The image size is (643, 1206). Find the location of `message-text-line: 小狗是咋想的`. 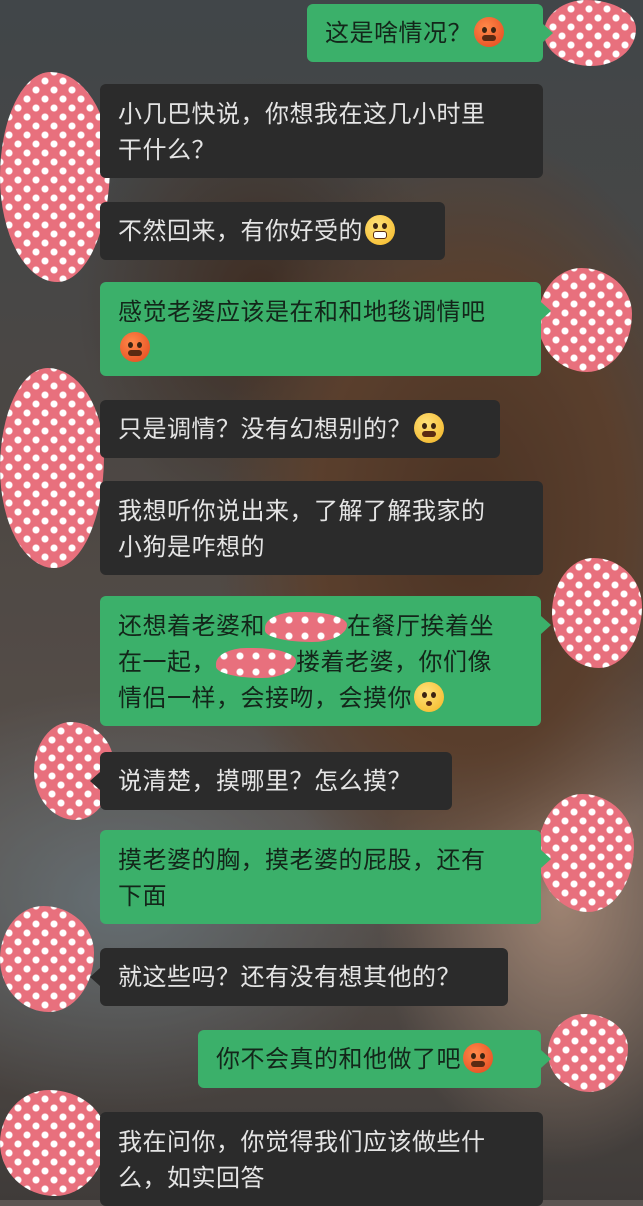

message-text-line: 小狗是咋想的 is located at coordinates (191, 547).